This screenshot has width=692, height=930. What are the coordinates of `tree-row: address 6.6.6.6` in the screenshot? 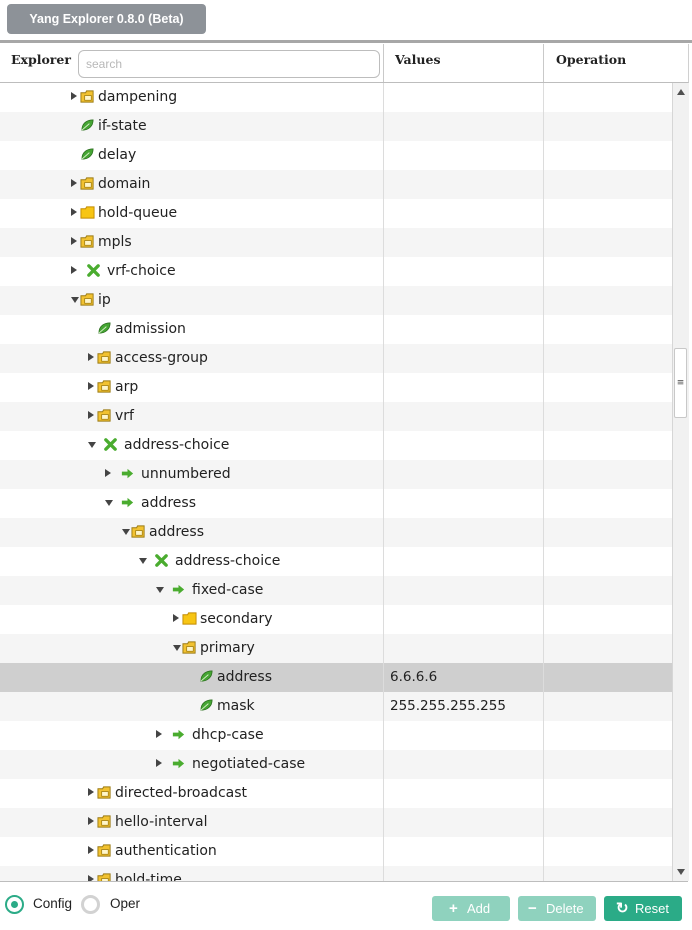 It's located at (336, 677).